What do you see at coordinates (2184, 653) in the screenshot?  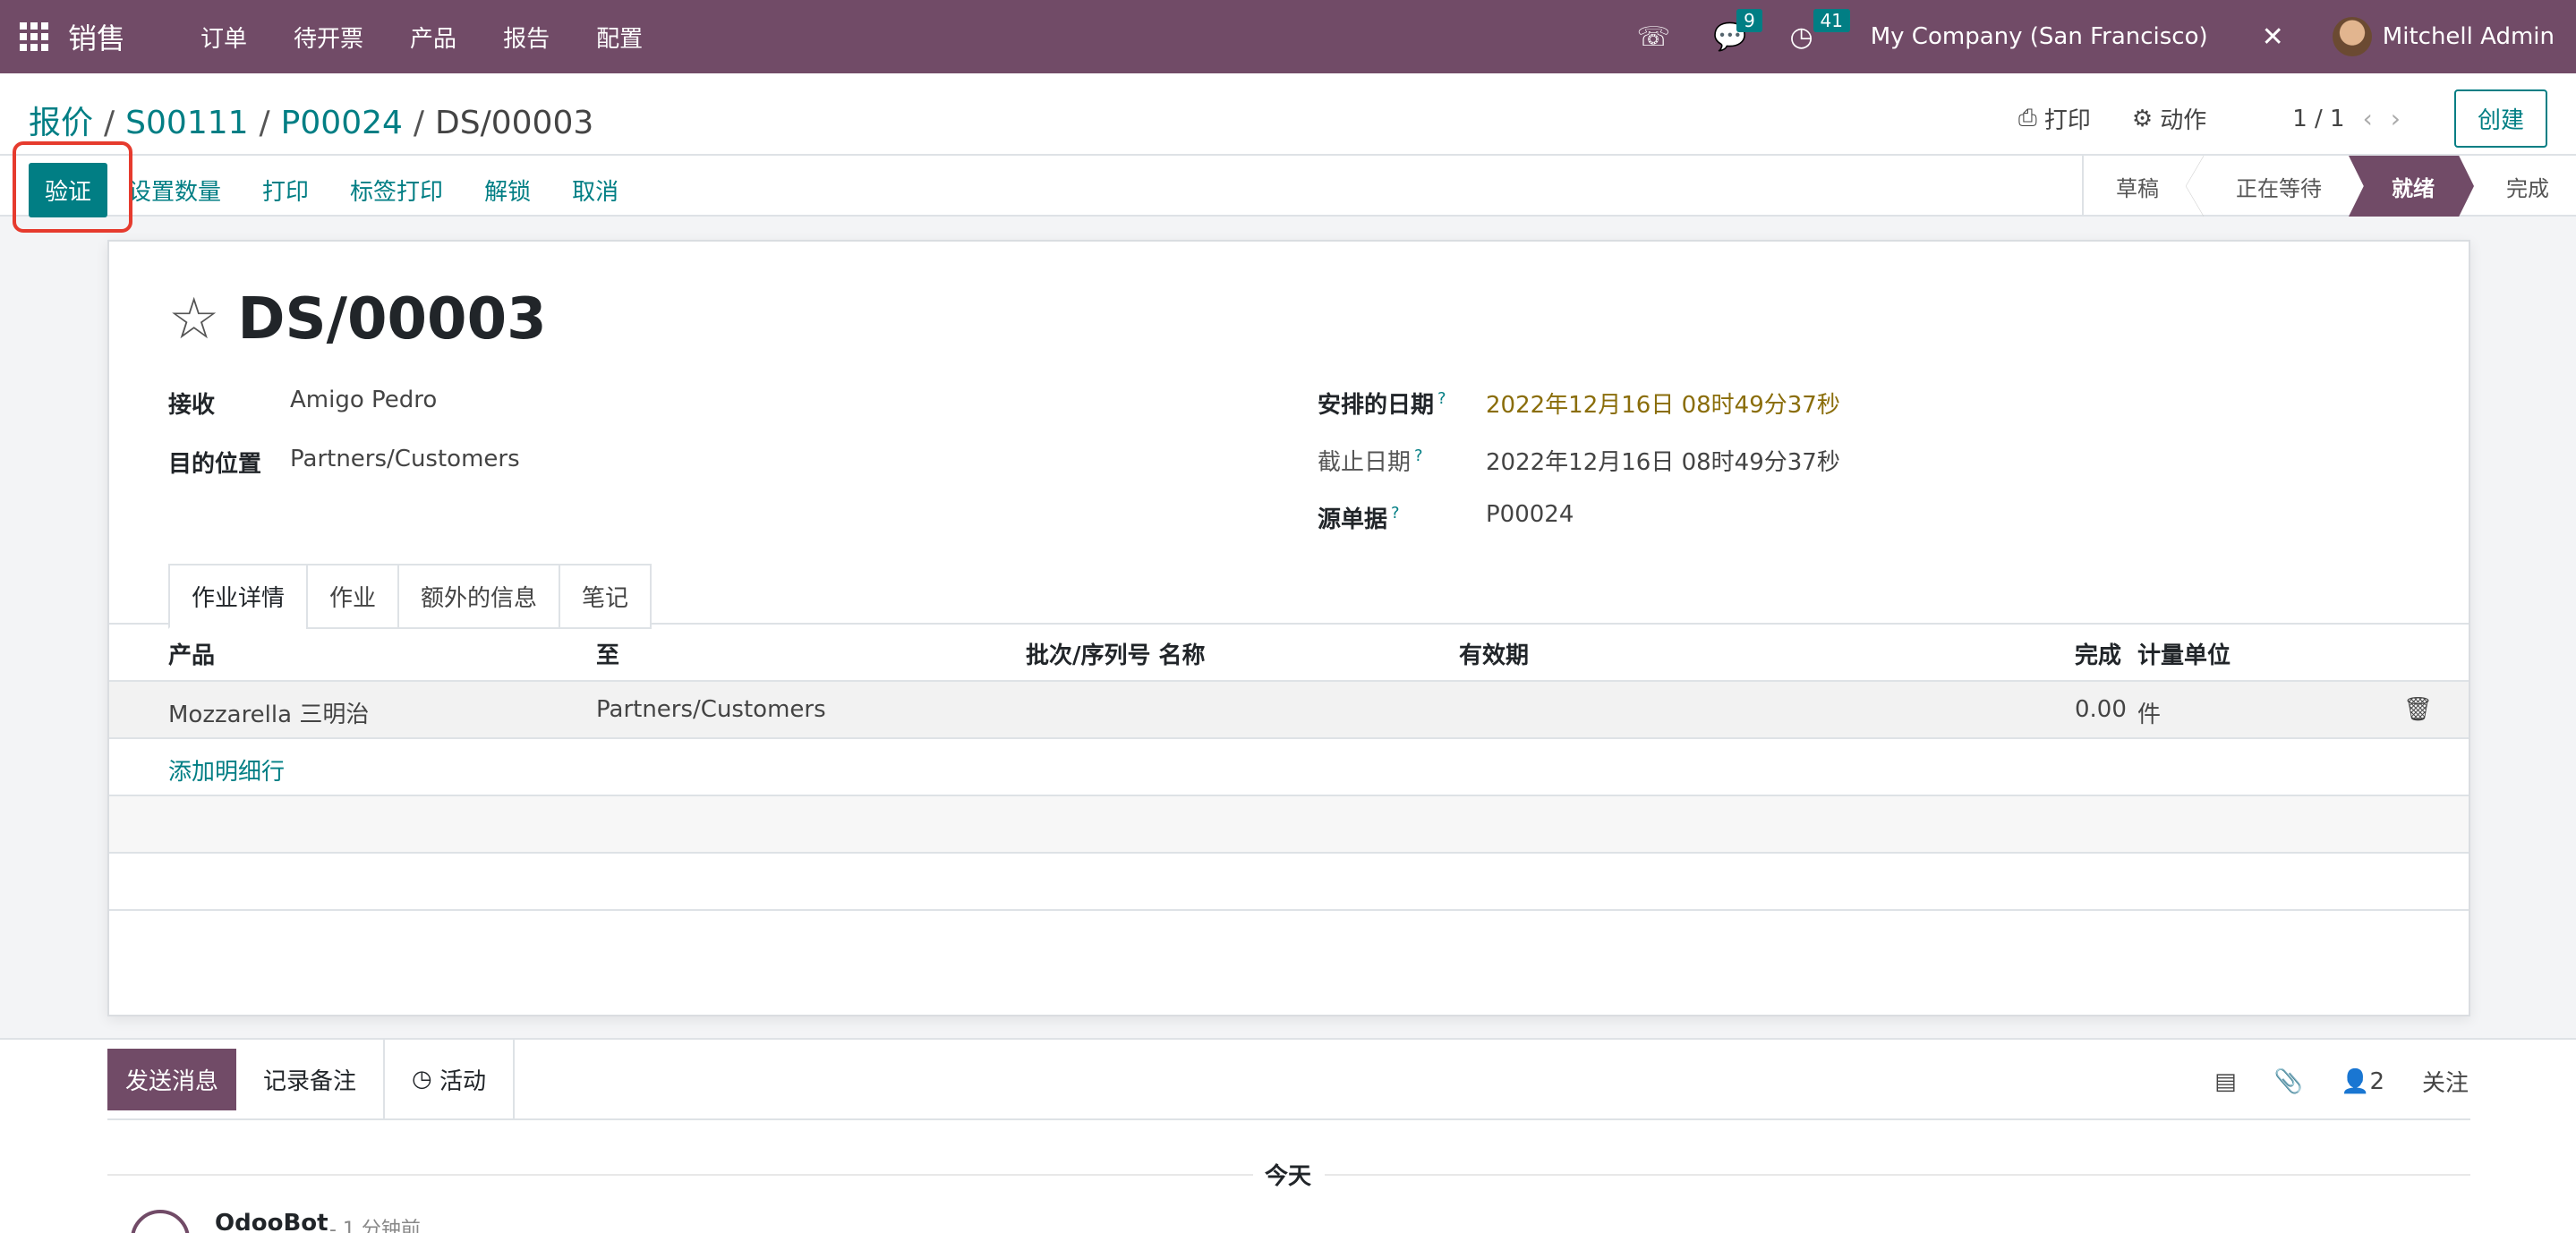 I see `column-uom: 计量单位` at bounding box center [2184, 653].